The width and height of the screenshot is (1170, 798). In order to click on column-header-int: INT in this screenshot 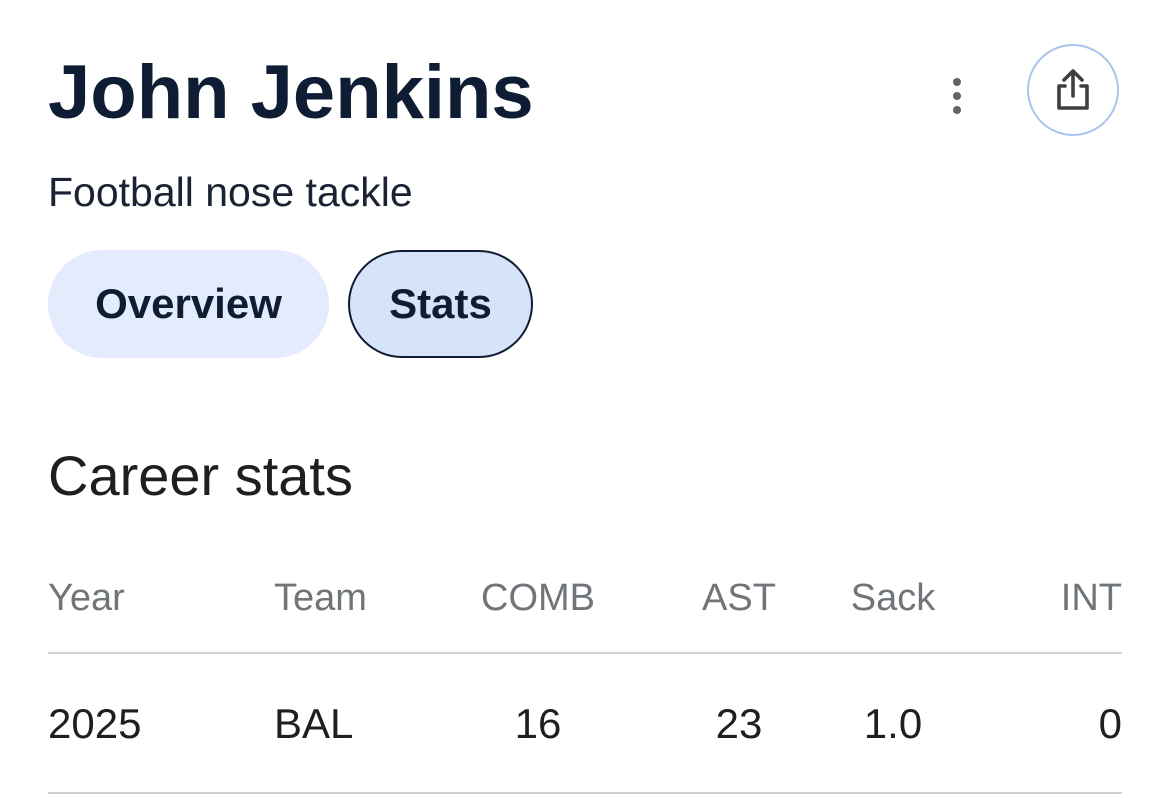, I will do `click(1091, 598)`.